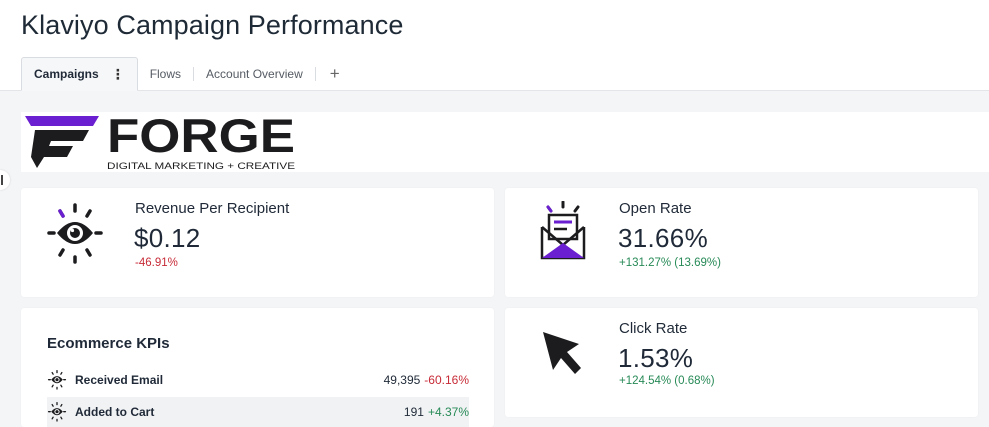  Describe the element at coordinates (212, 208) in the screenshot. I see `kpi-label: Revenue Per Recipient` at that location.